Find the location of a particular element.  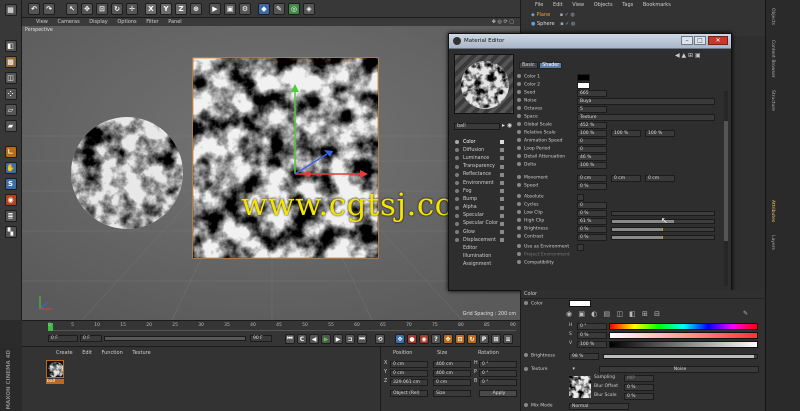

brightness-slider is located at coordinates (663, 229).